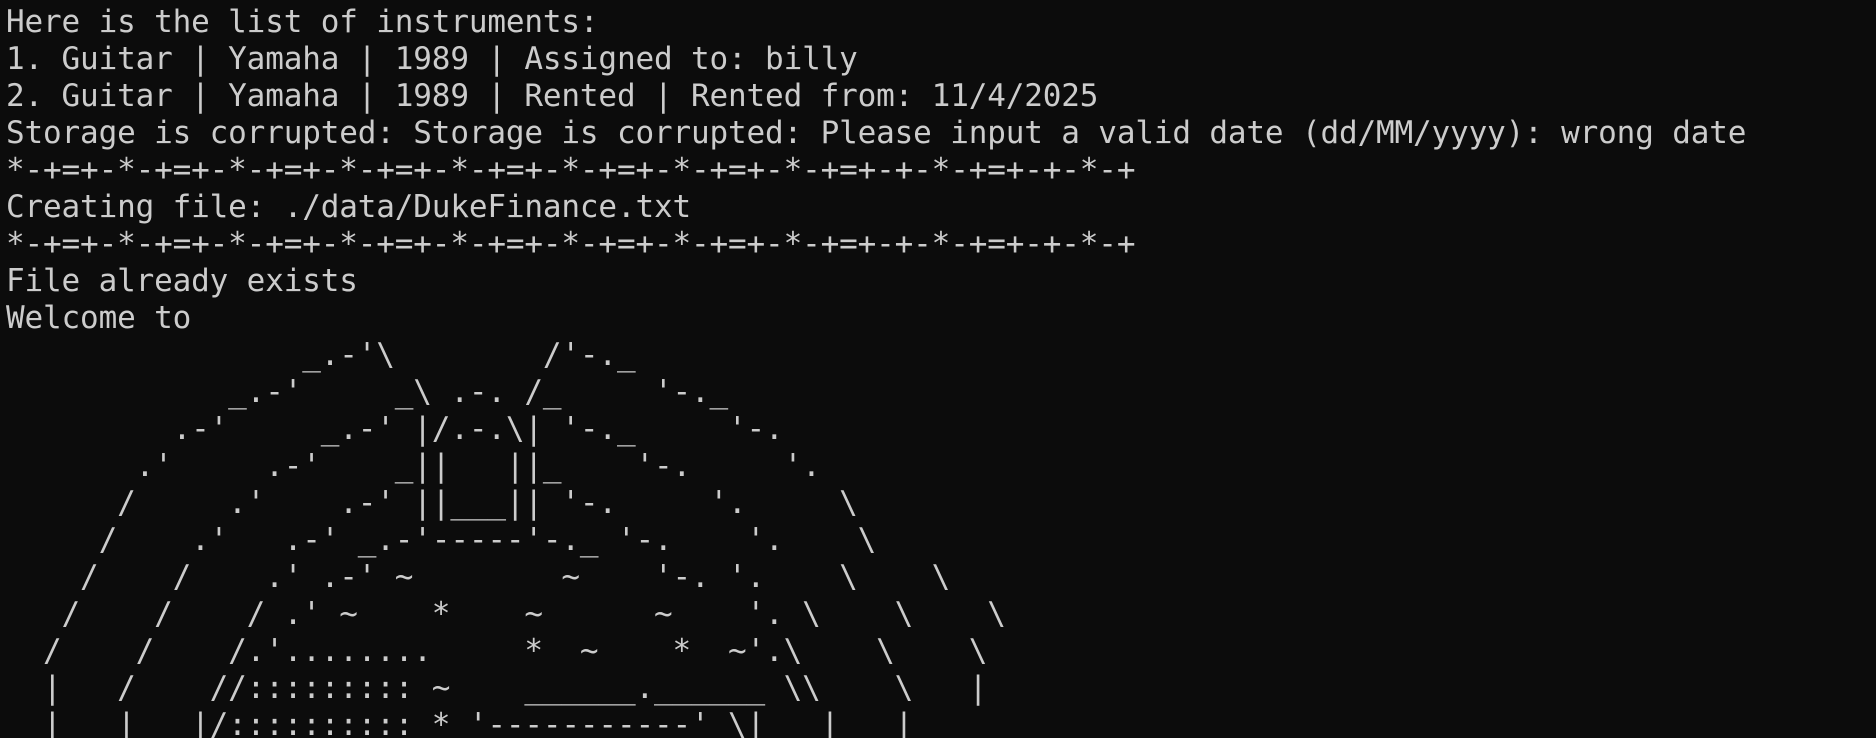 Image resolution: width=1876 pixels, height=738 pixels. What do you see at coordinates (460, 722) in the screenshot?
I see `ascii-art-line: | | |/:::::::::: * '-----------' \| | |` at bounding box center [460, 722].